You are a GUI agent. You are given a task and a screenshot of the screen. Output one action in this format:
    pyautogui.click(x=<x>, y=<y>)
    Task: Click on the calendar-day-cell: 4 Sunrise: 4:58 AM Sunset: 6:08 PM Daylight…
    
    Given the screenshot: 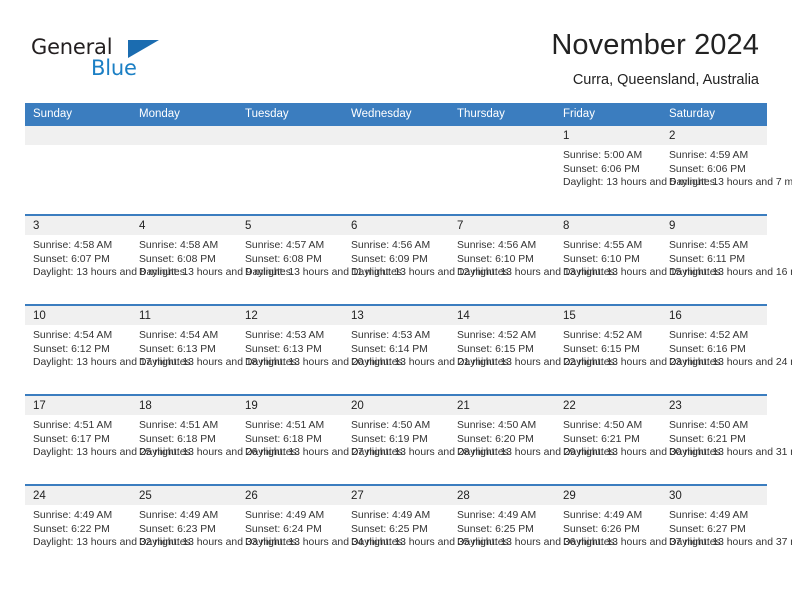 What is the action you would take?
    pyautogui.click(x=212, y=259)
    